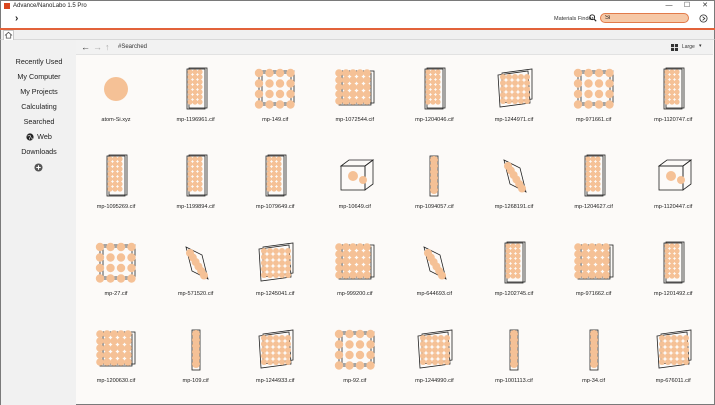 The image size is (715, 405). What do you see at coordinates (673, 294) in the screenshot?
I see `file-name: mp-1201492.cif` at bounding box center [673, 294].